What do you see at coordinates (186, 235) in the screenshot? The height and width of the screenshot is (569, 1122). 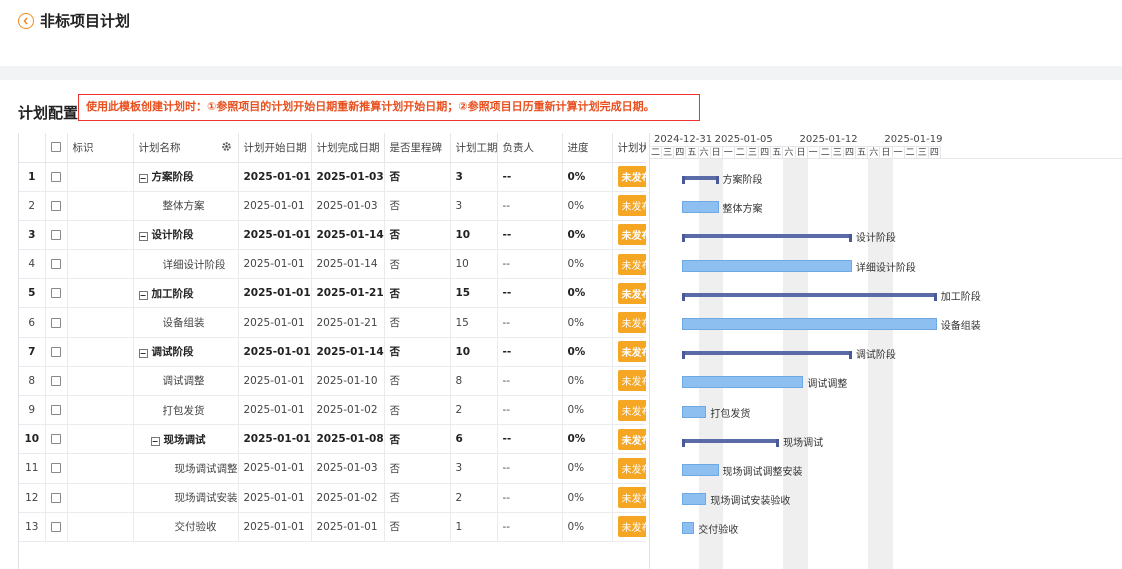 I see `row-plan-name: − 设计阶段` at bounding box center [186, 235].